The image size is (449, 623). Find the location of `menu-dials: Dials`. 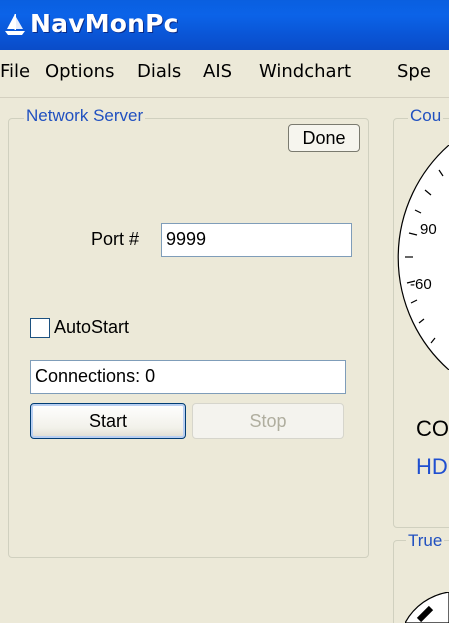

menu-dials: Dials is located at coordinates (159, 71).